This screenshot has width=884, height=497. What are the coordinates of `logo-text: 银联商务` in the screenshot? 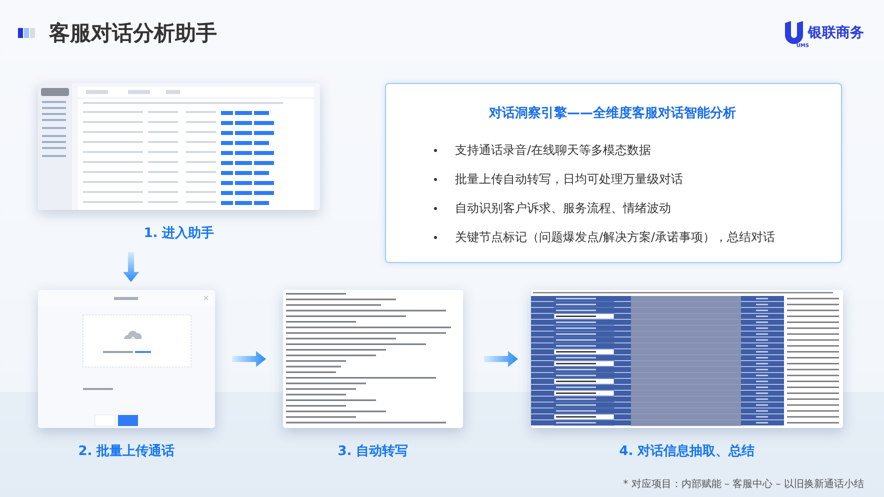 It's located at (836, 33).